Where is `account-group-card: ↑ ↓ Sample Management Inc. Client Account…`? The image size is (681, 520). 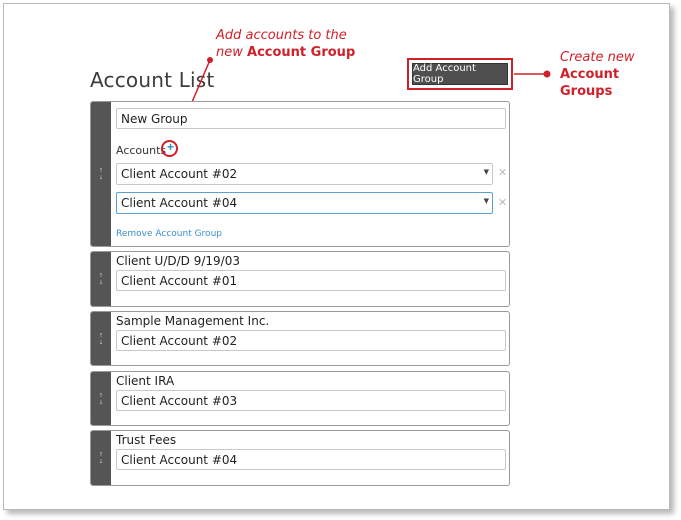 account-group-card: ↑ ↓ Sample Management Inc. Client Account… is located at coordinates (300, 338).